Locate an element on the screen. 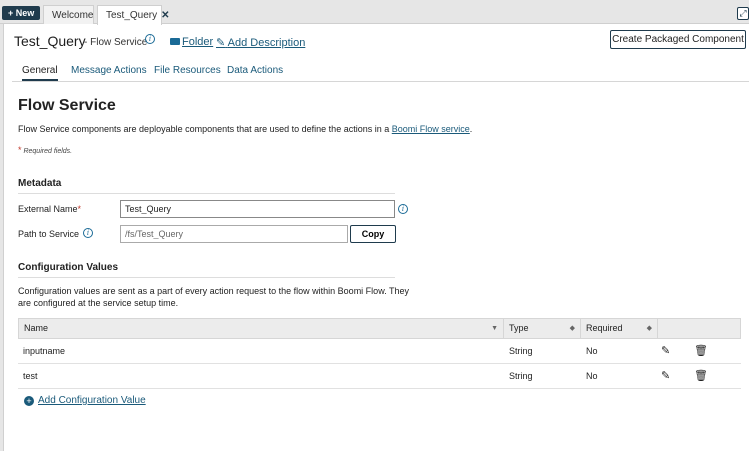 The image size is (749, 451). close-icon: ✕ is located at coordinates (165, 15).